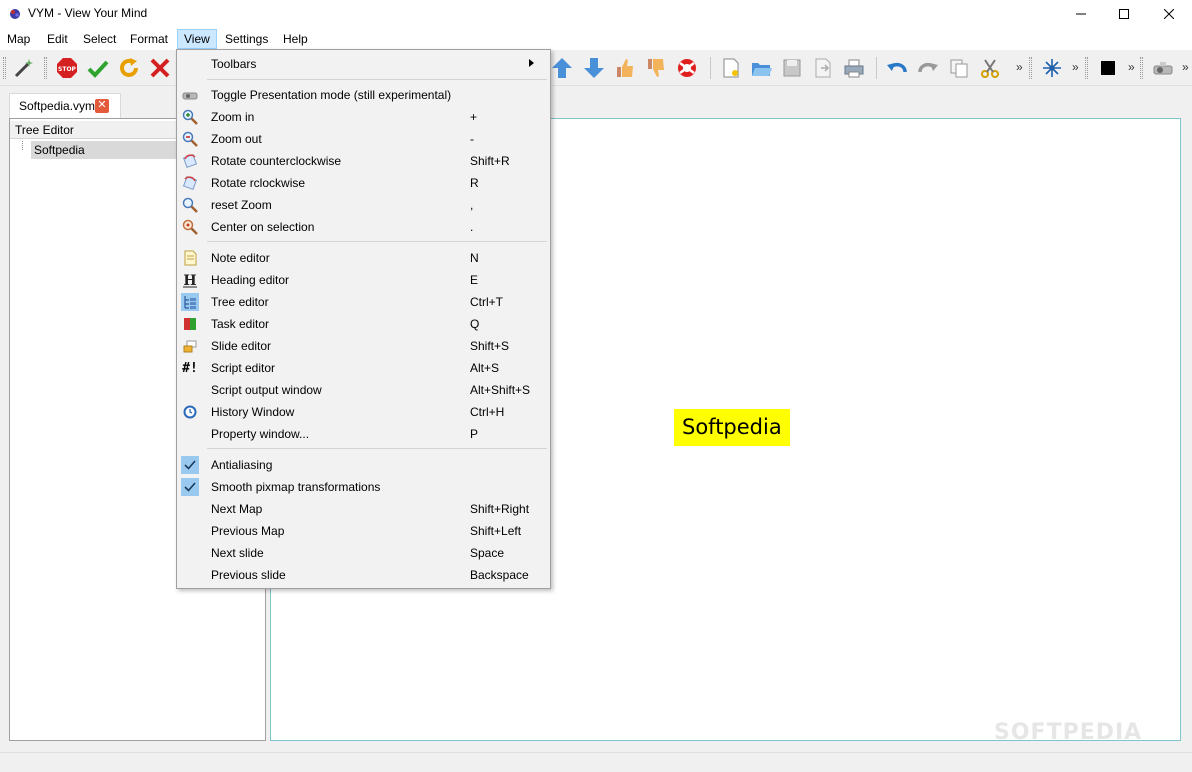 This screenshot has width=1192, height=772. What do you see at coordinates (24, 68) in the screenshot?
I see `wand-icon` at bounding box center [24, 68].